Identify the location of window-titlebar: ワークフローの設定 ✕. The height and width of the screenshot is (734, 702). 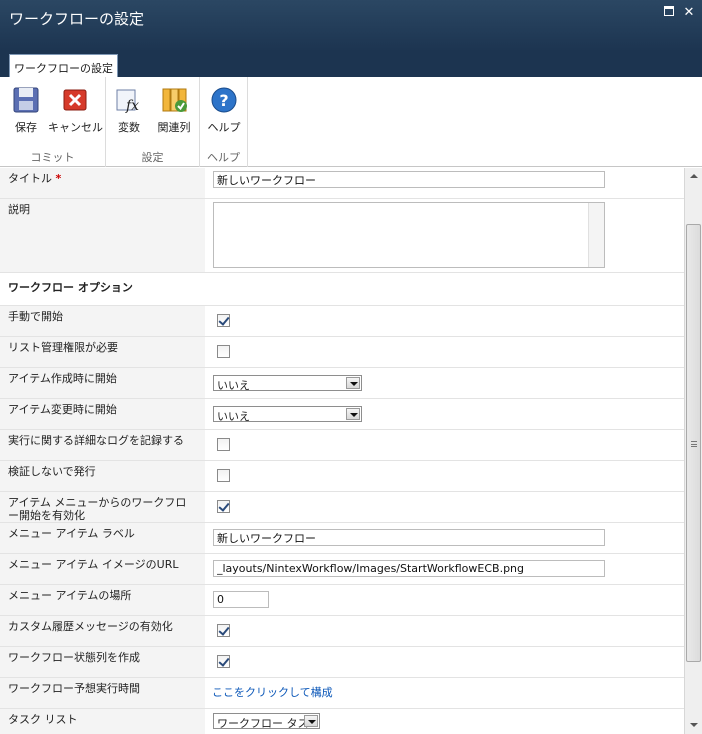
(351, 26).